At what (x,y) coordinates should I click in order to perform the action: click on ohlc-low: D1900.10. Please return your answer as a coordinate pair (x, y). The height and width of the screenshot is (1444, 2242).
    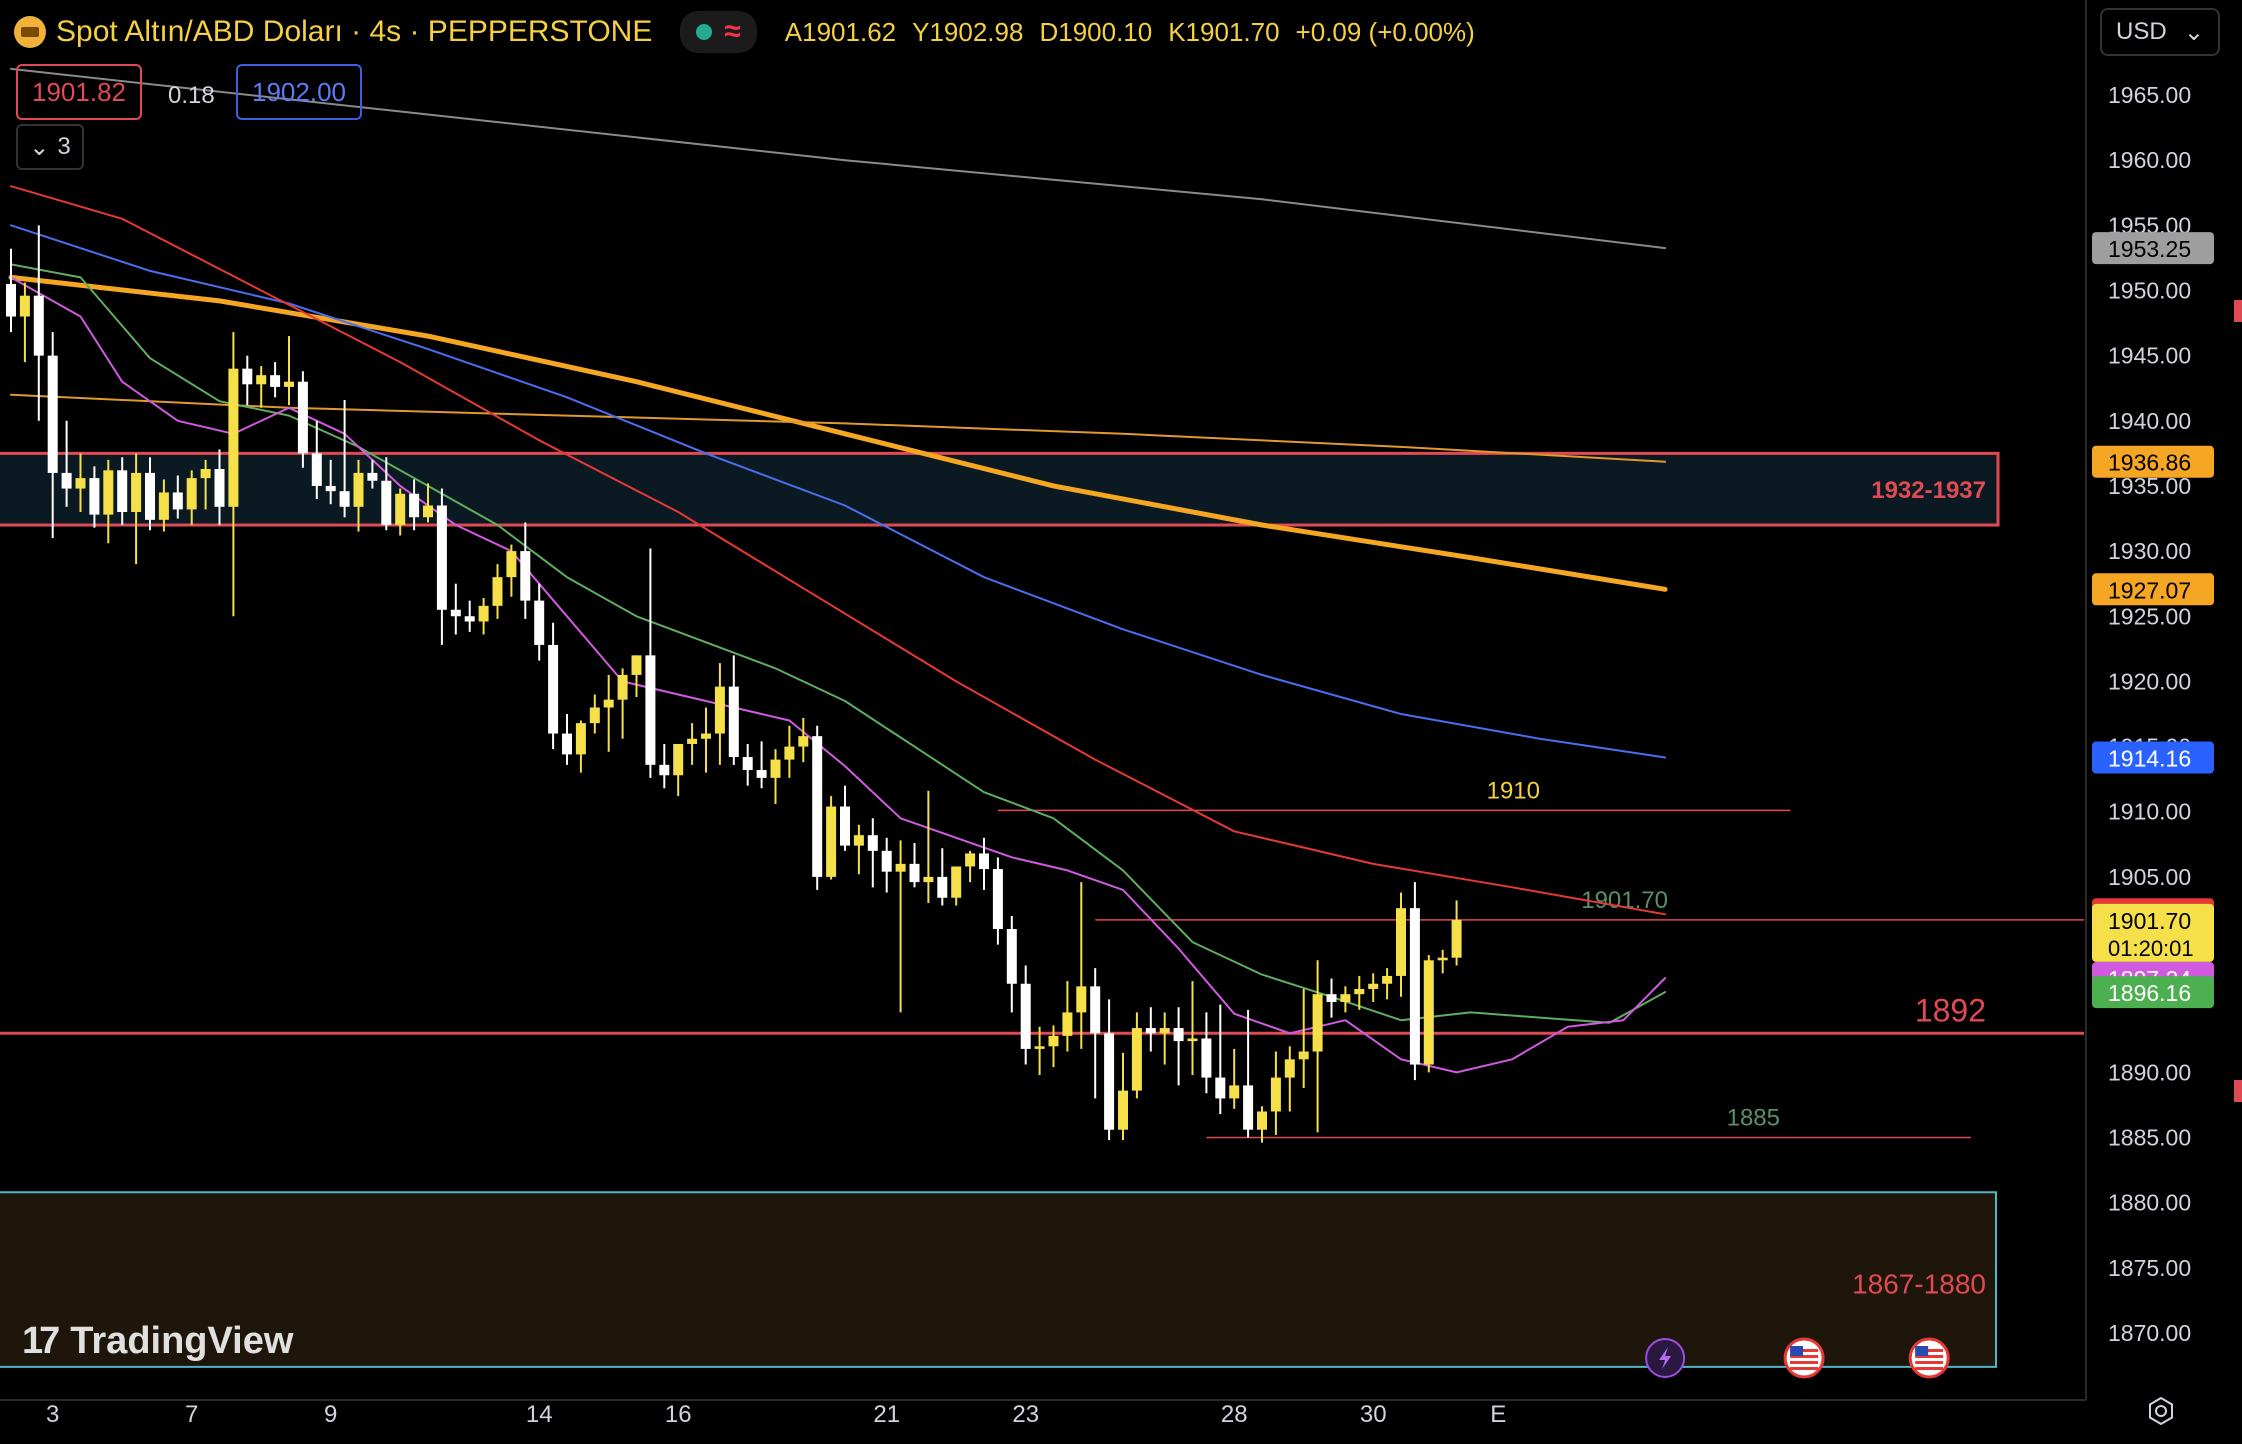
    Looking at the image, I should click on (1096, 31).